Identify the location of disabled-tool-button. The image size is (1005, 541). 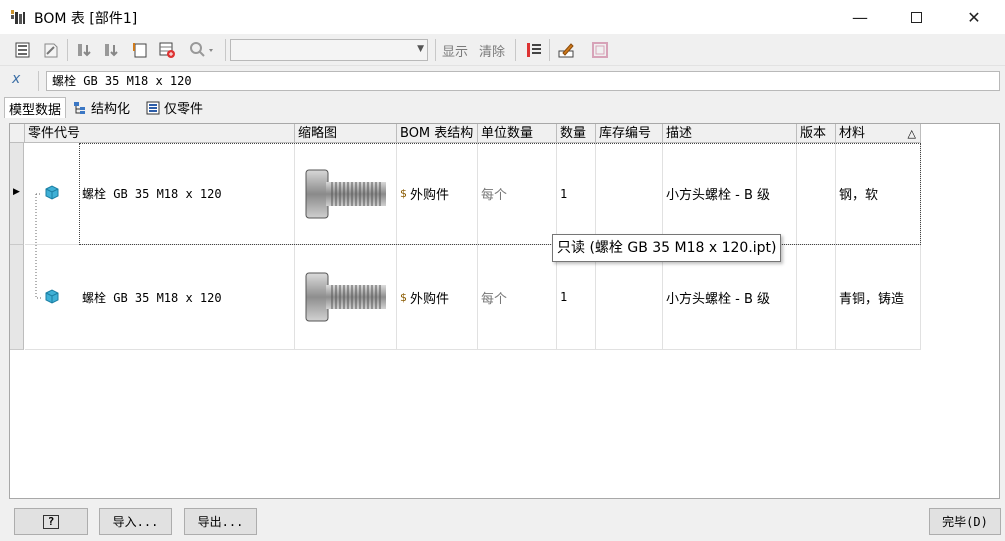
(600, 50).